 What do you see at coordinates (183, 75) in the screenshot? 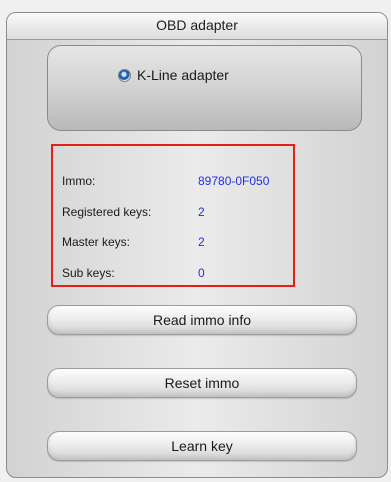
I see `k-line-radio-label: K-Line adapter` at bounding box center [183, 75].